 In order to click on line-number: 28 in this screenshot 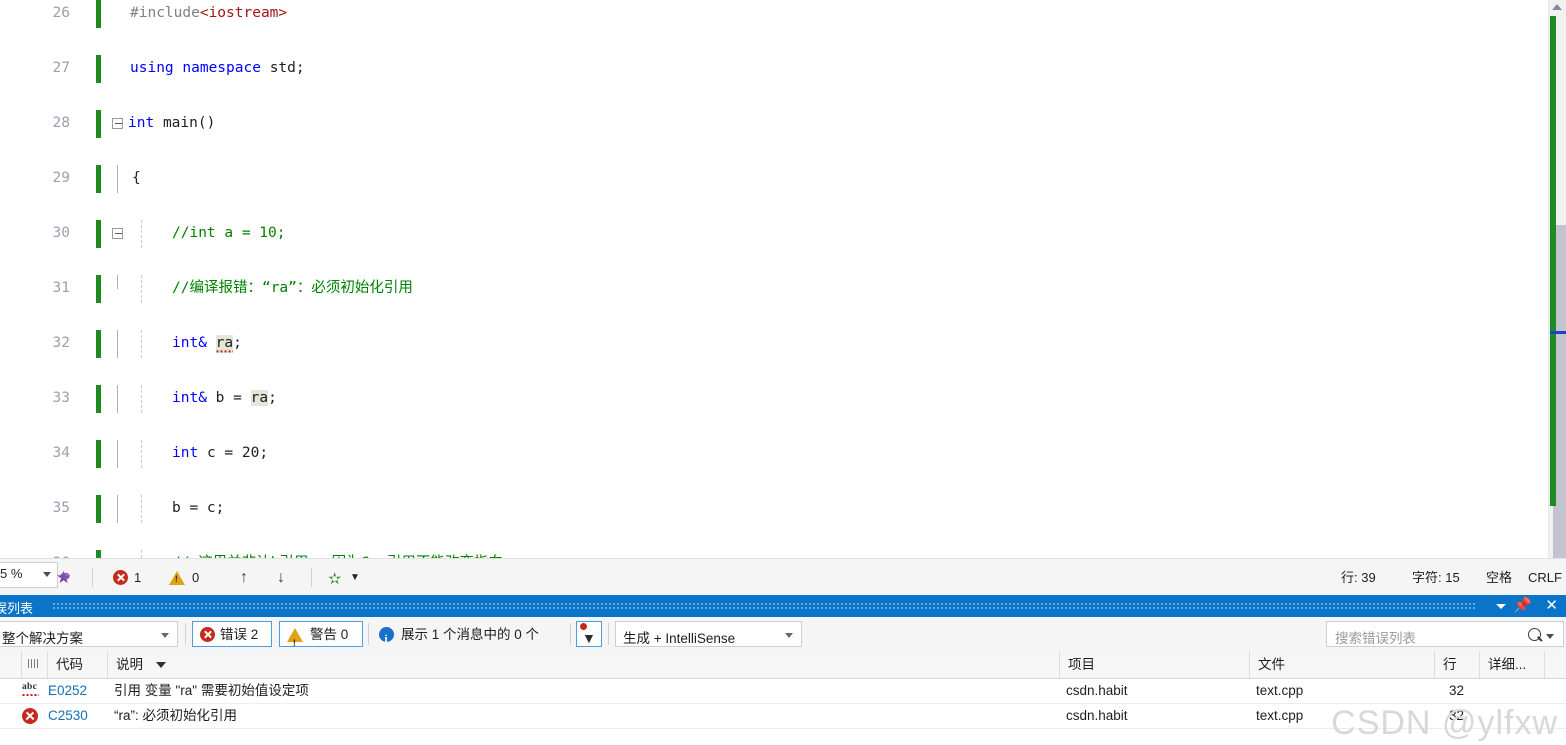, I will do `click(61, 123)`.